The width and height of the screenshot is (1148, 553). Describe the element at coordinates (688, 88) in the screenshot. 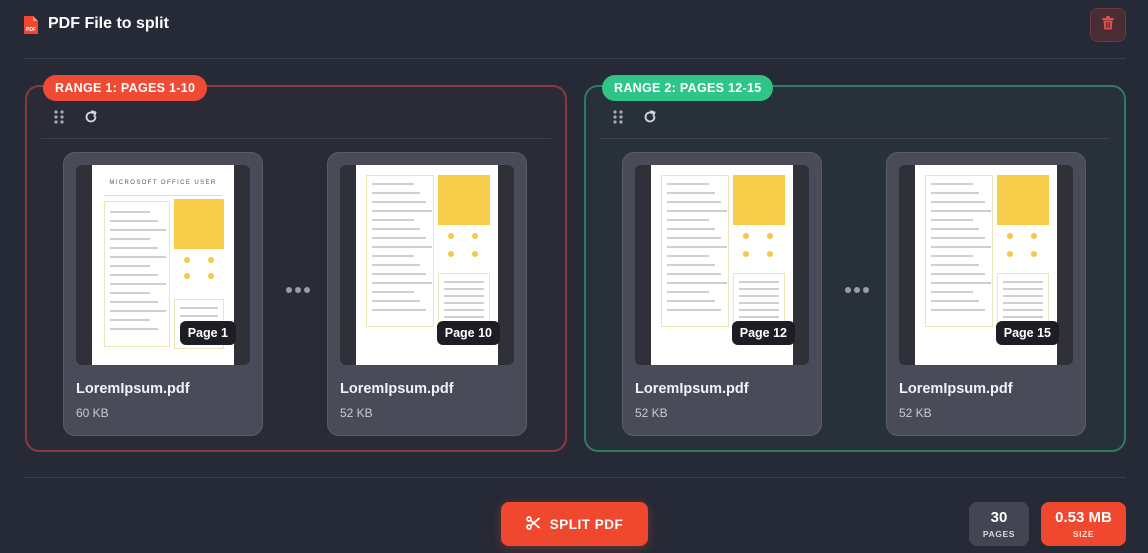

I see `range-label: RANGE 2: PAGES 12-15` at that location.